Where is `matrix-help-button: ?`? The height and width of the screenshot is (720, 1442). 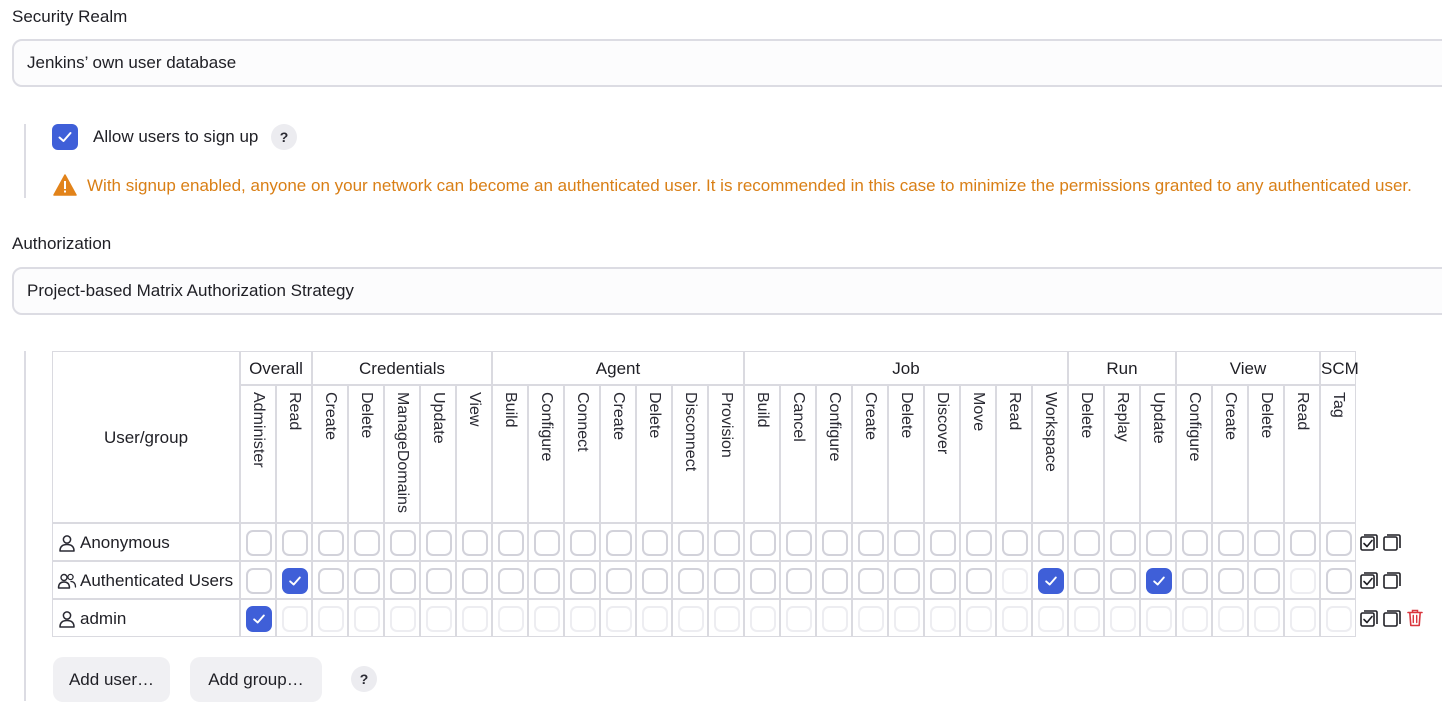
matrix-help-button: ? is located at coordinates (364, 679).